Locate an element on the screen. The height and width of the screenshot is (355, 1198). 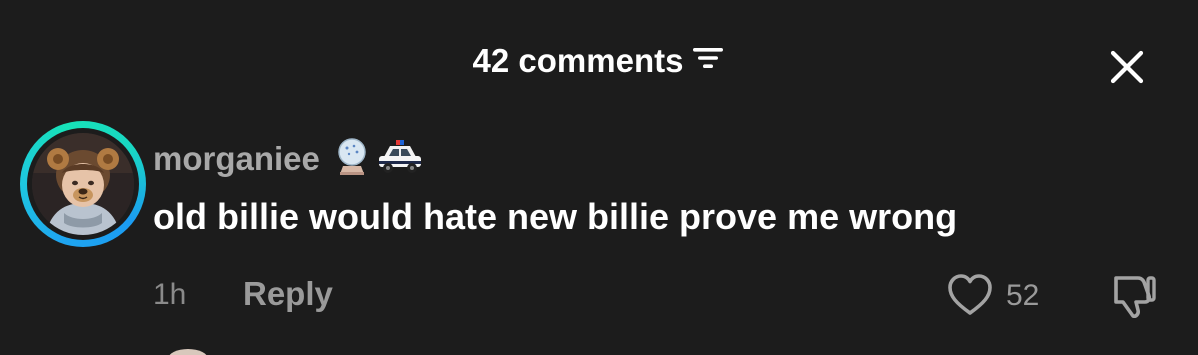
avatar is located at coordinates (83, 184).